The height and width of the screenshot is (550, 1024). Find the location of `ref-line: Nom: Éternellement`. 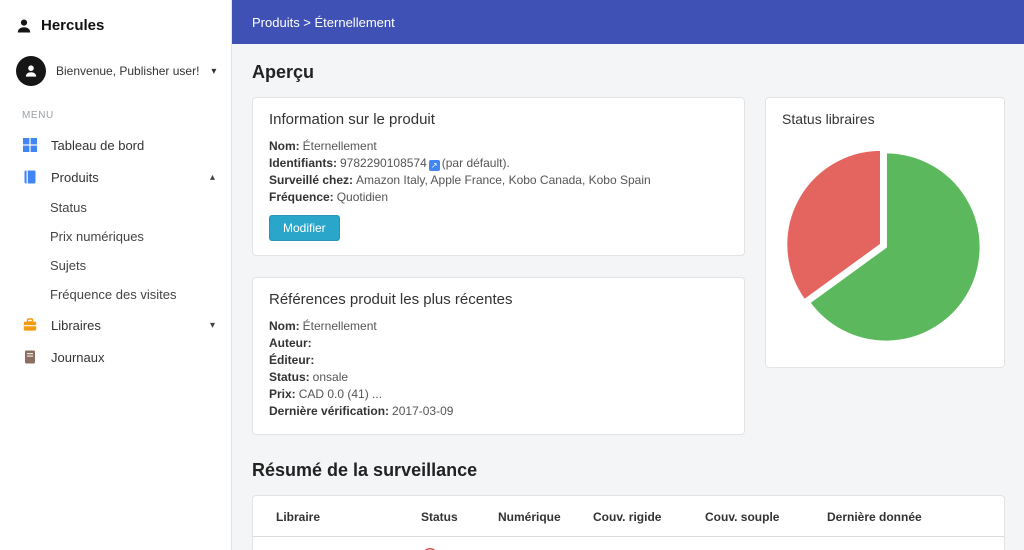

ref-line: Nom: Éternellement is located at coordinates (498, 326).